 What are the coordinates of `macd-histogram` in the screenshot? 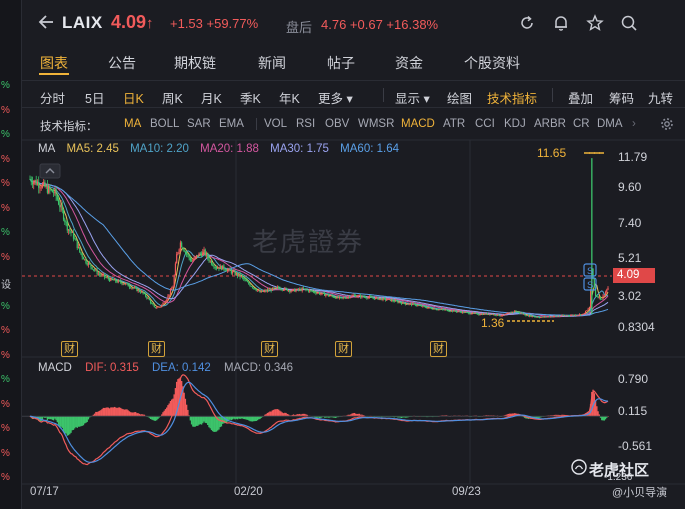 It's located at (315, 406).